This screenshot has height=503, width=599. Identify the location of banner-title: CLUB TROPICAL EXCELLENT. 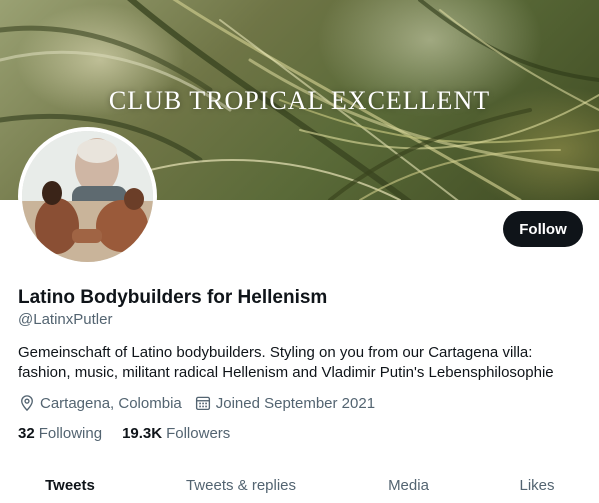
(299, 100).